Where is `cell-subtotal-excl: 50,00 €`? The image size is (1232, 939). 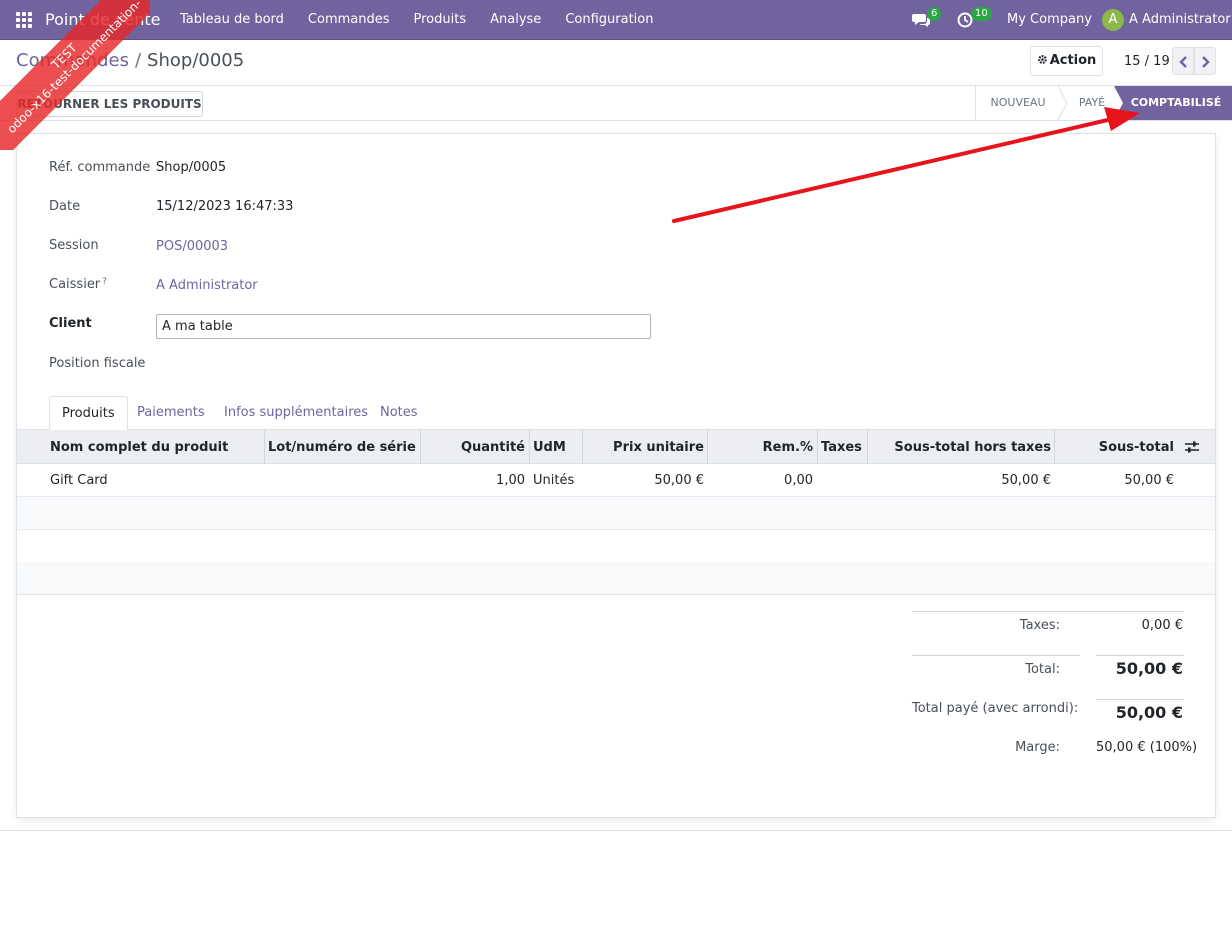 cell-subtotal-excl: 50,00 € is located at coordinates (1026, 480).